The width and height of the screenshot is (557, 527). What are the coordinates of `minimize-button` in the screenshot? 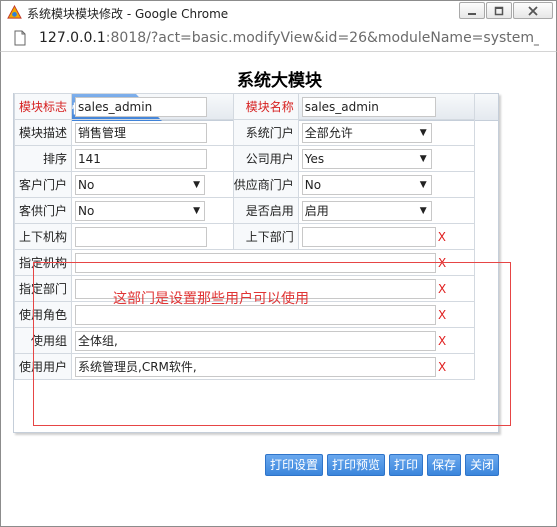 It's located at (472, 10).